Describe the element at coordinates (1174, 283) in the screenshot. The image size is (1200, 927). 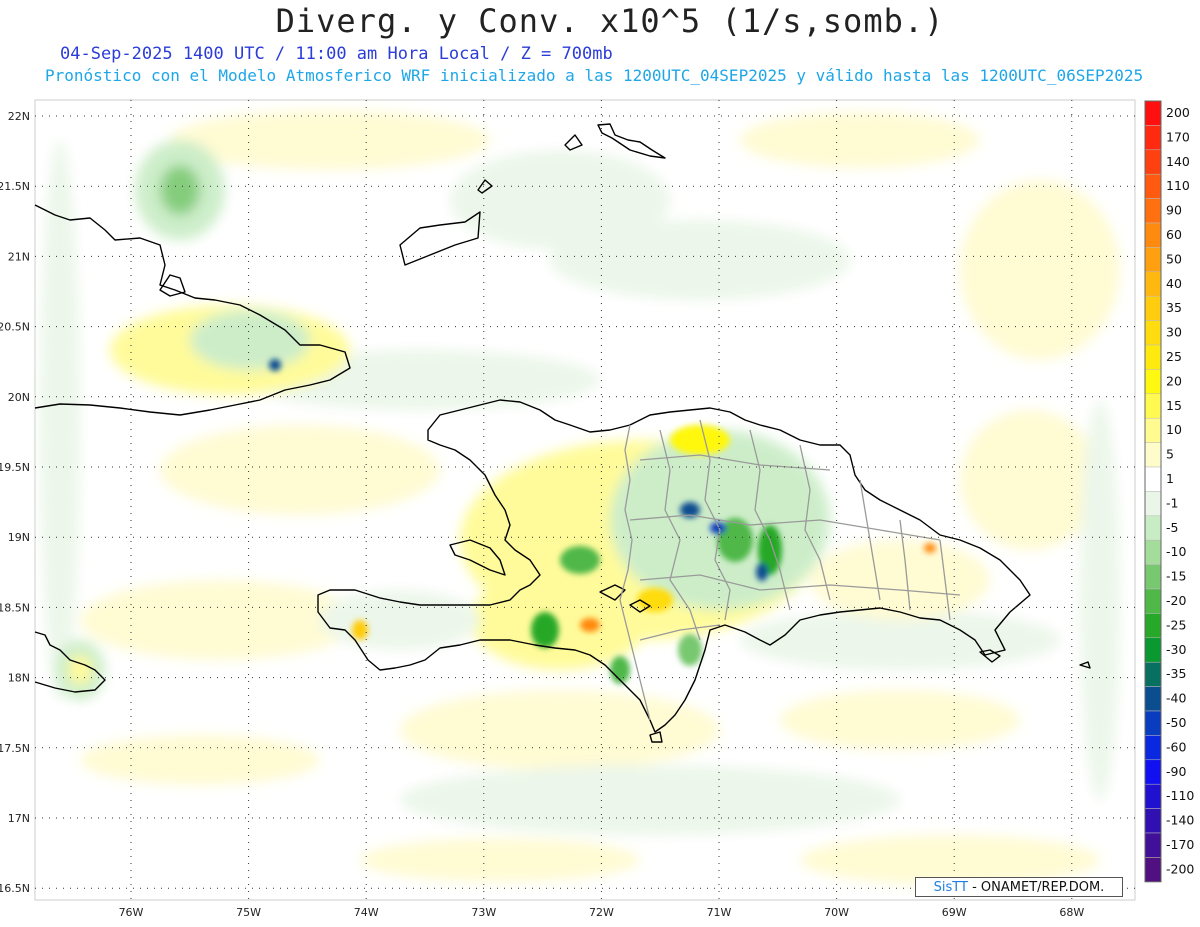
I see `legend-label: 40` at that location.